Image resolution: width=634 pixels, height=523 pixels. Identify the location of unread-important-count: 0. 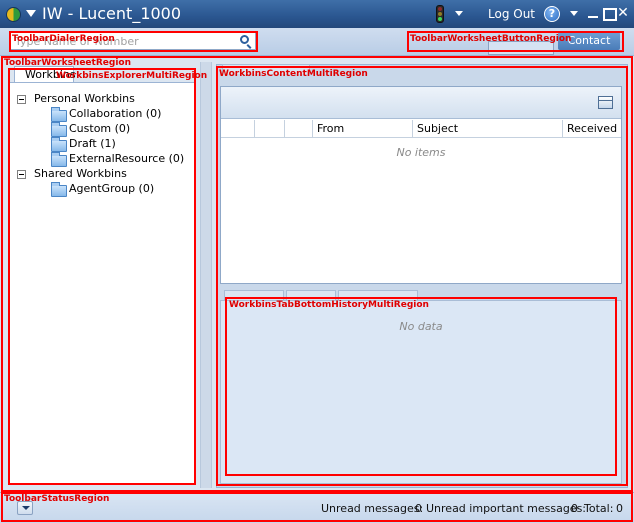
(574, 508).